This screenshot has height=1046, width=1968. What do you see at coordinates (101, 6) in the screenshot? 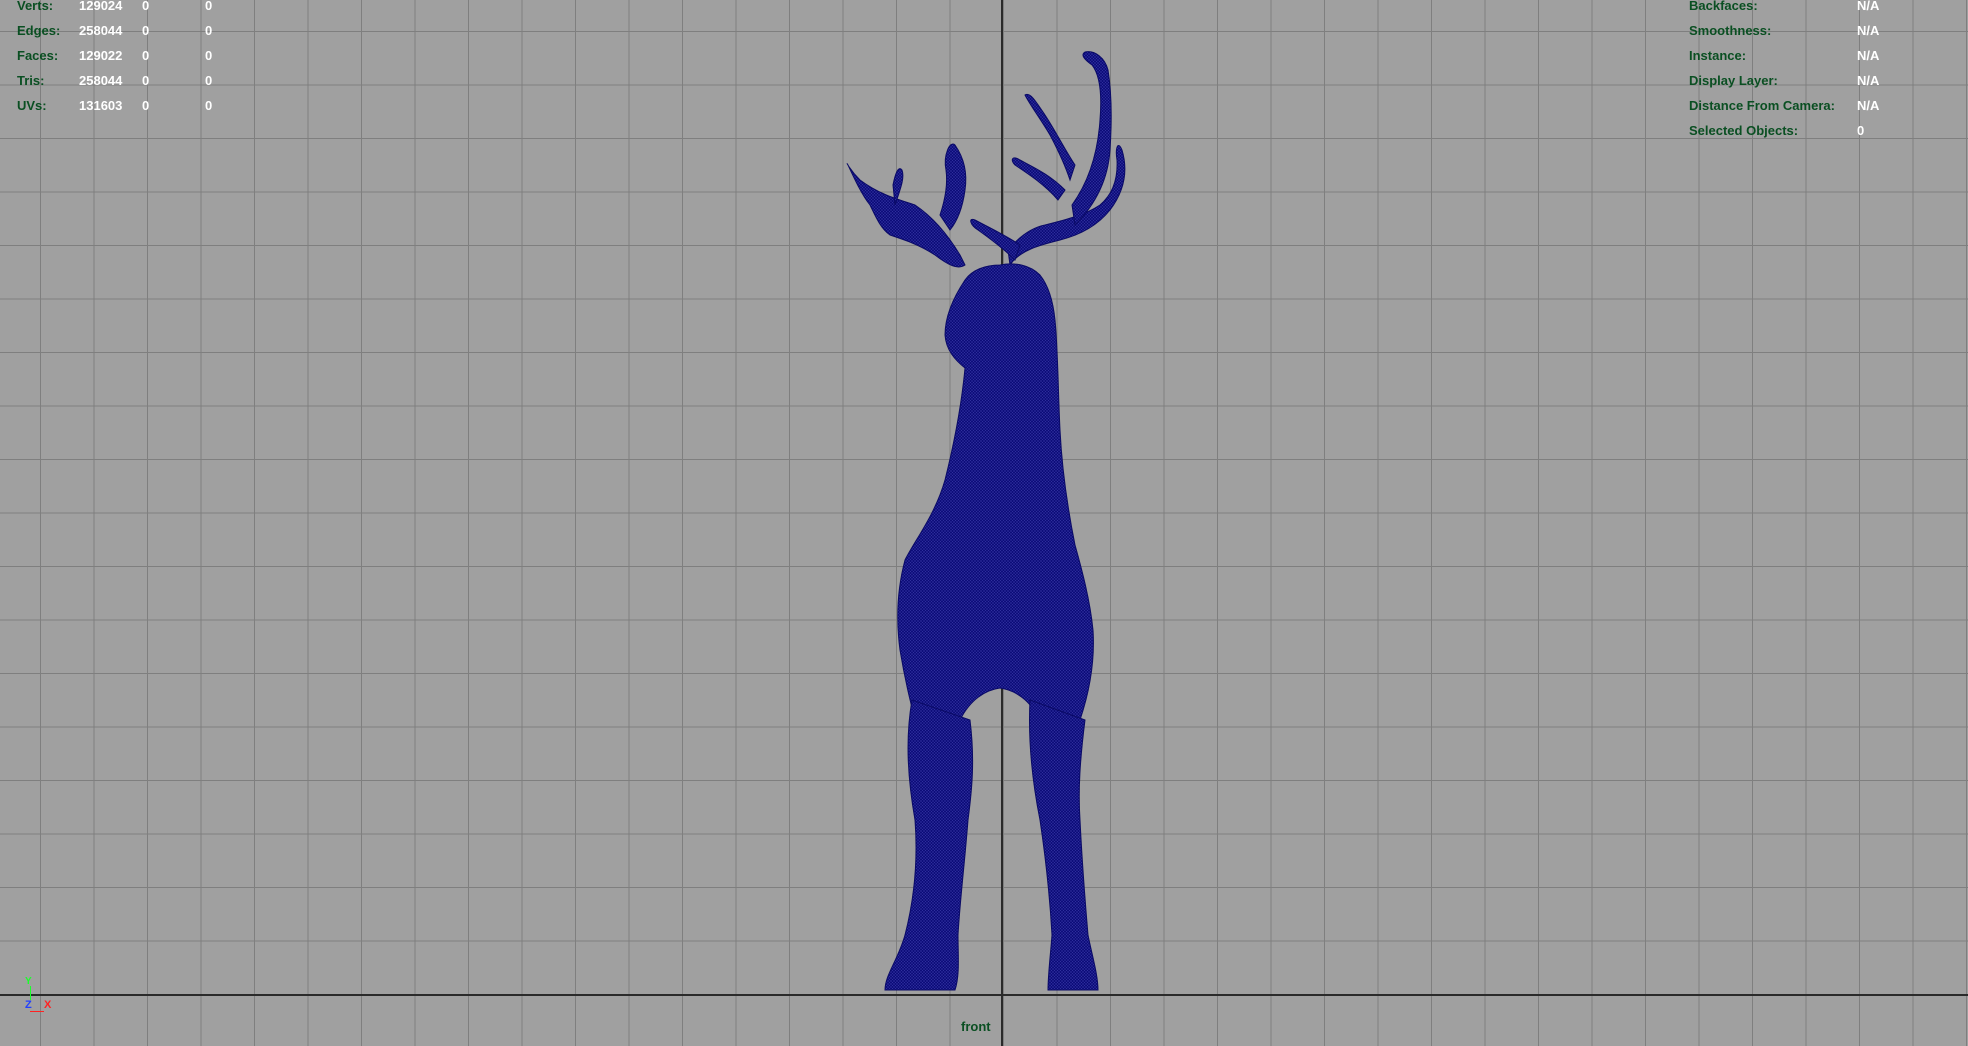
I see `hud-value: 129024` at bounding box center [101, 6].